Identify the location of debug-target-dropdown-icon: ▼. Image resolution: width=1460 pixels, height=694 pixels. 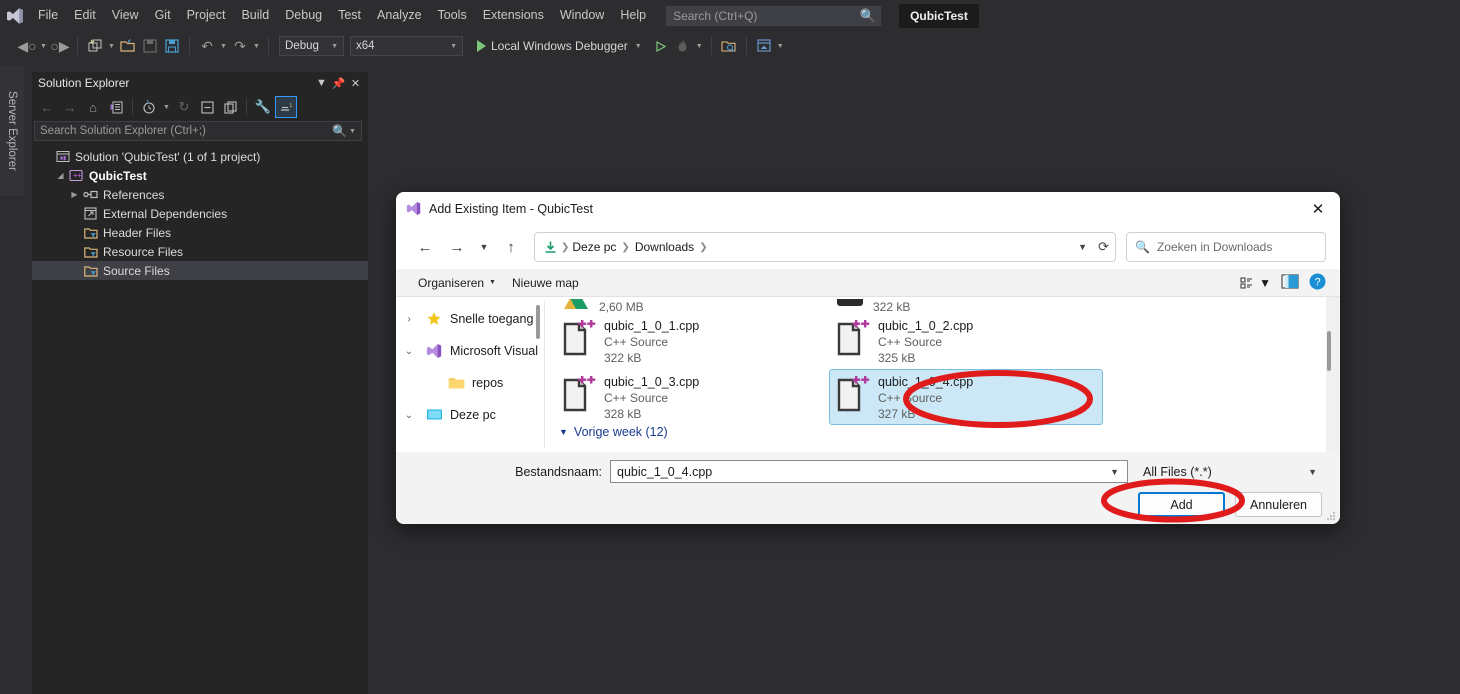
(638, 46).